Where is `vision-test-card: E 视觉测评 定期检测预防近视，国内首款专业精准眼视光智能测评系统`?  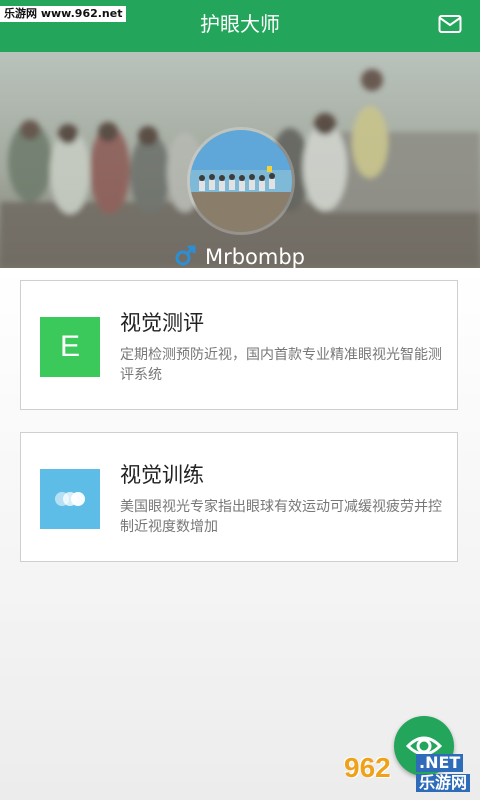 vision-test-card: E 视觉测评 定期检测预防近视，国内首款专业精准眼视光智能测评系统 is located at coordinates (239, 345).